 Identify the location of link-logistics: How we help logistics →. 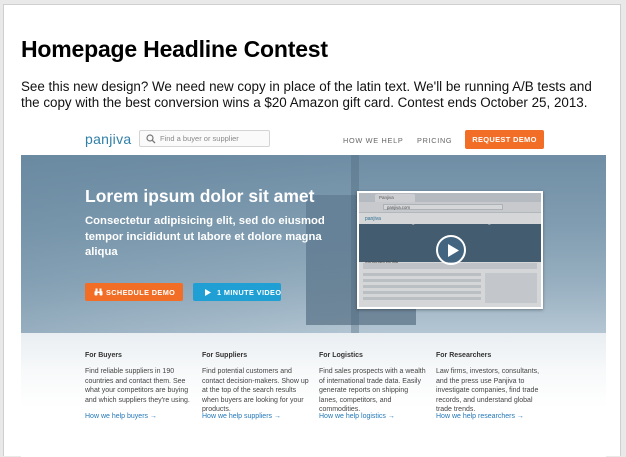
(357, 416).